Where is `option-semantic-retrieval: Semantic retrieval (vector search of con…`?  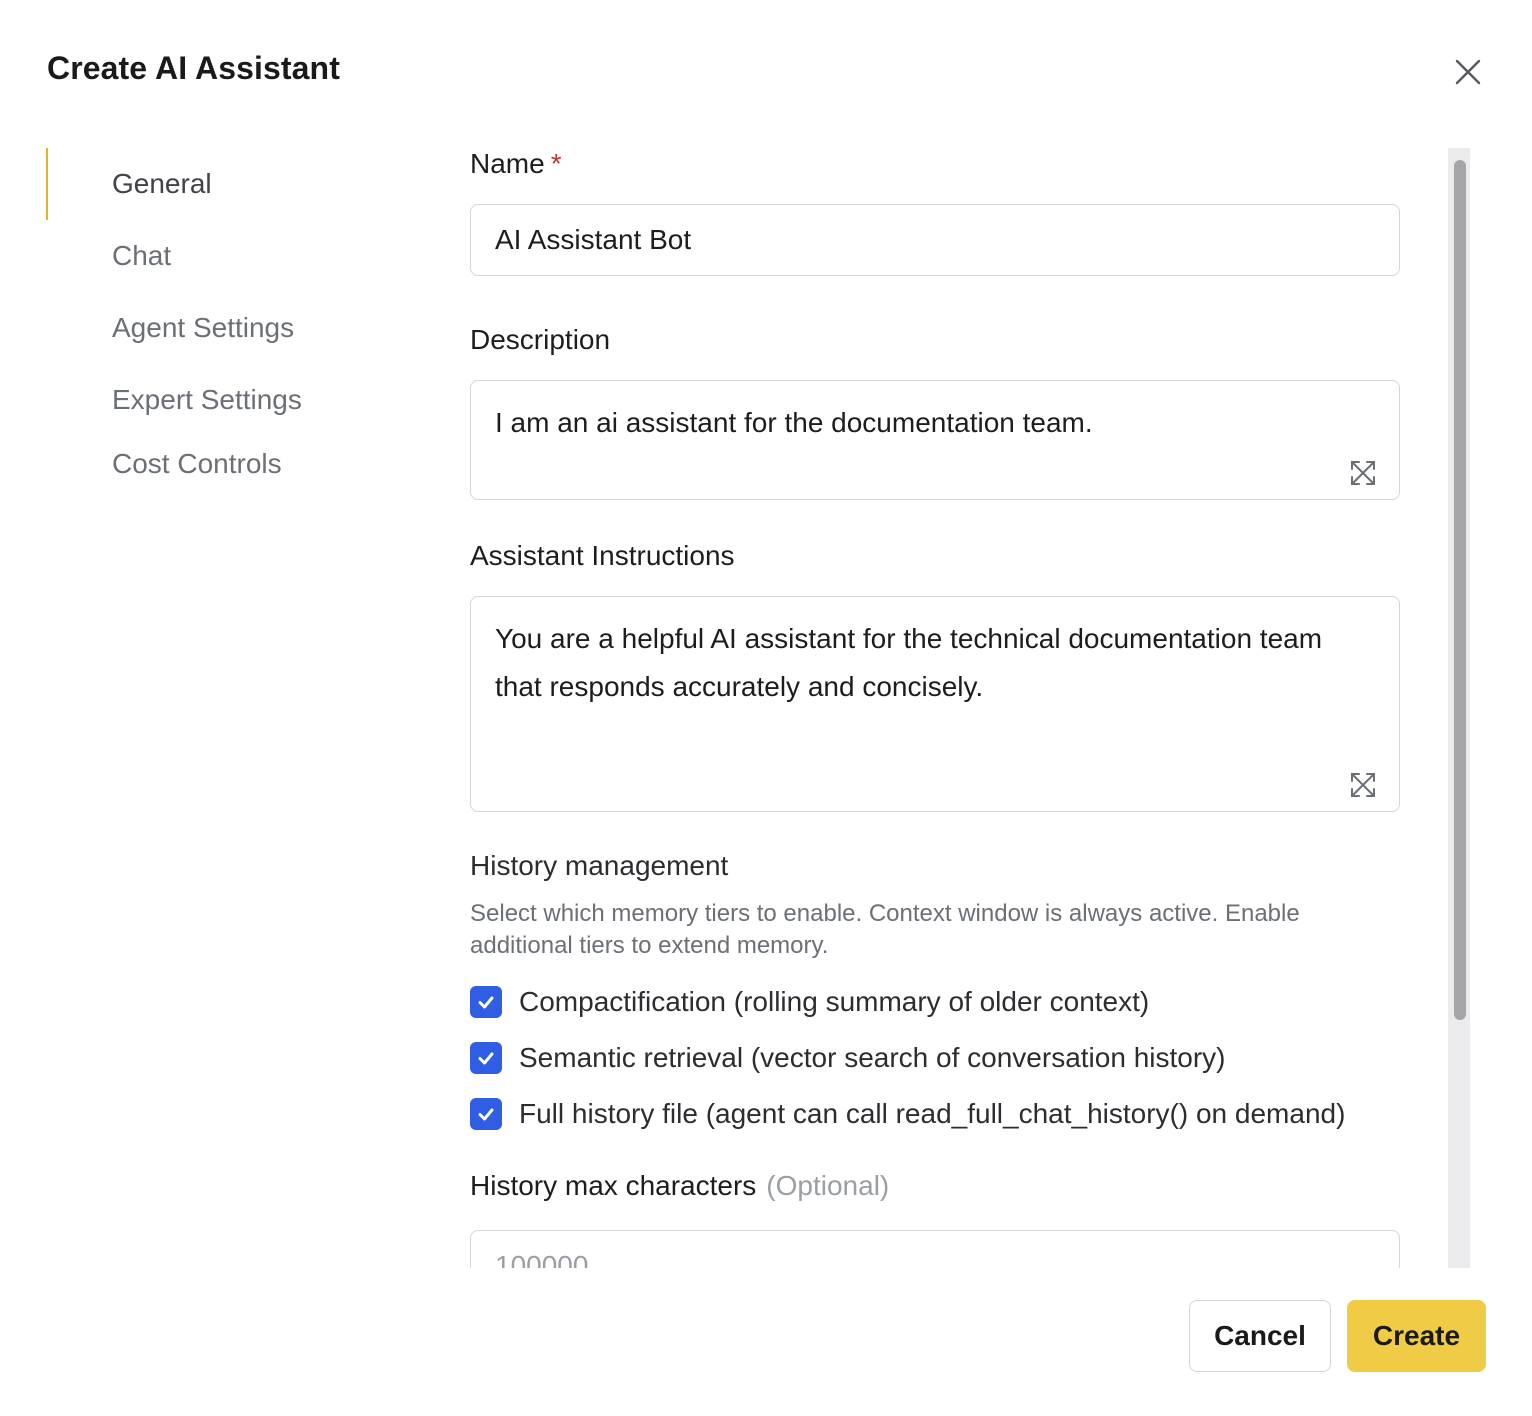 option-semantic-retrieval: Semantic retrieval (vector search of con… is located at coordinates (935, 1058).